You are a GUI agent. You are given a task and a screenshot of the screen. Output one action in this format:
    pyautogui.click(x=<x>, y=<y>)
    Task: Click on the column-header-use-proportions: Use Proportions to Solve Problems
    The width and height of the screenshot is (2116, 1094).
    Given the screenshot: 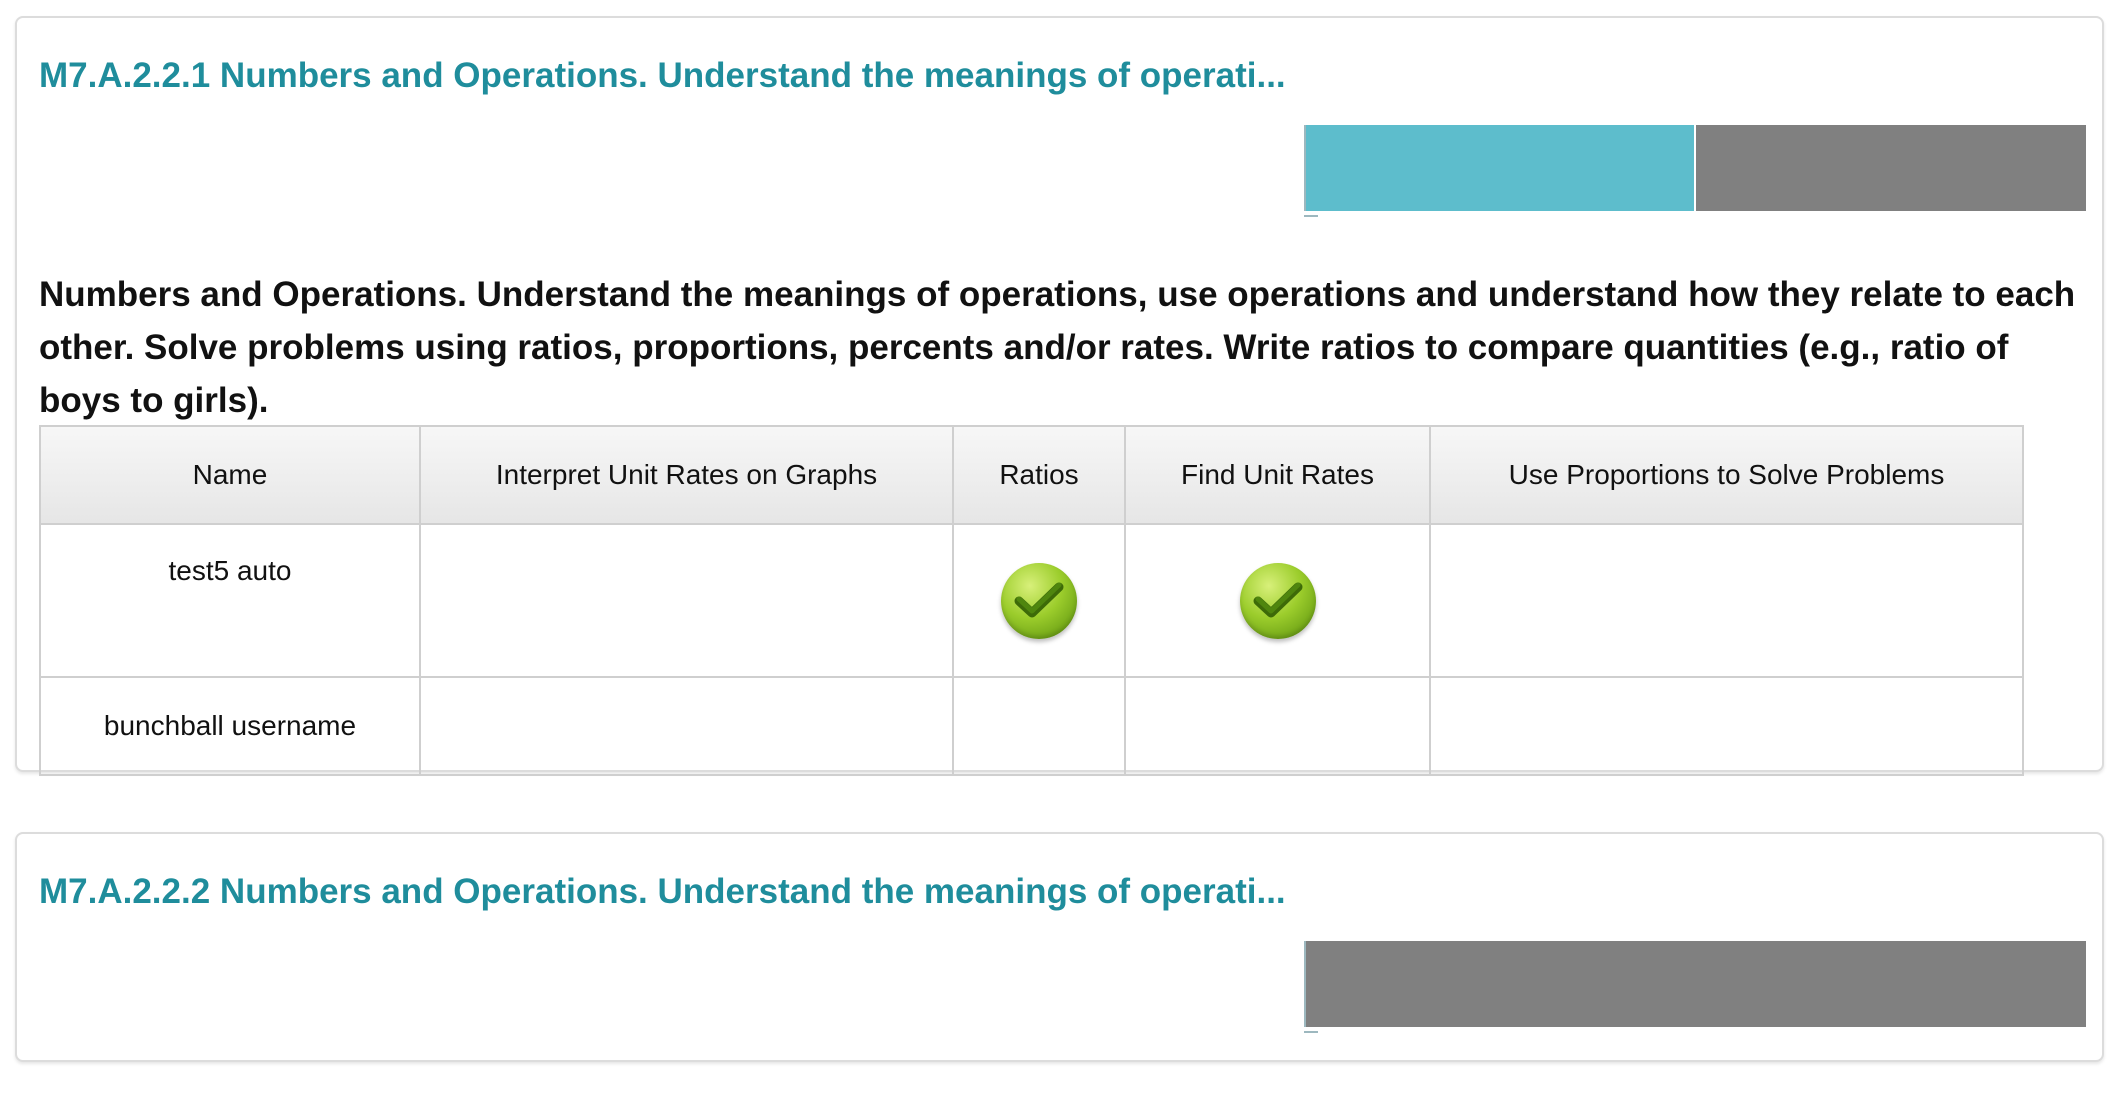 What is the action you would take?
    pyautogui.click(x=1726, y=475)
    